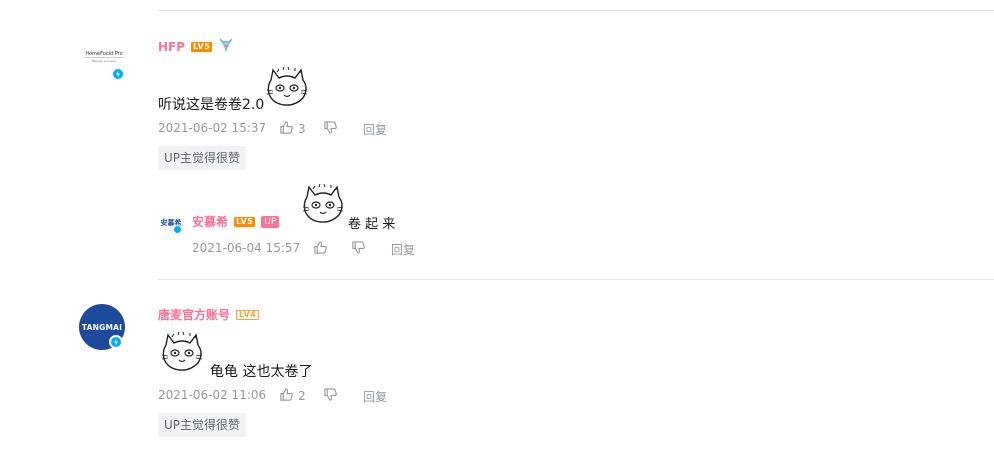 The image size is (994, 449). Describe the element at coordinates (104, 54) in the screenshot. I see `avatar-brand-text: HomeFocid Pro` at that location.